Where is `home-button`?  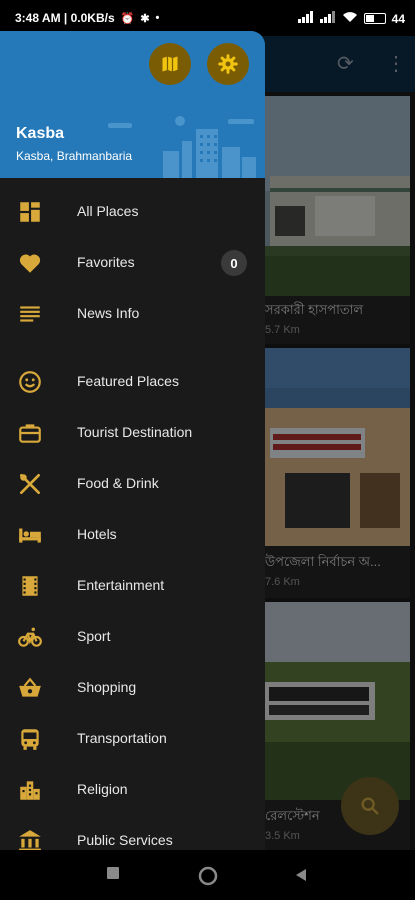 home-button is located at coordinates (208, 876).